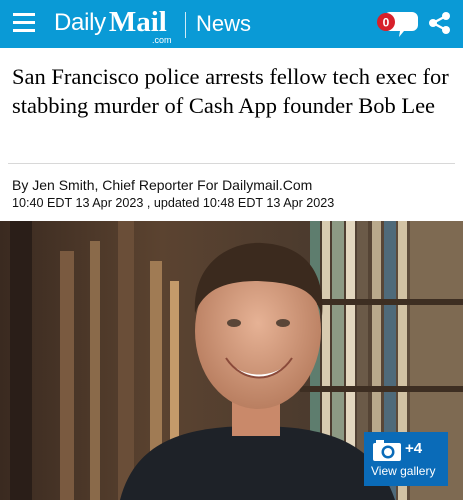 The image size is (463, 500). What do you see at coordinates (80, 22) in the screenshot?
I see `logo-daily-text: Daily` at bounding box center [80, 22].